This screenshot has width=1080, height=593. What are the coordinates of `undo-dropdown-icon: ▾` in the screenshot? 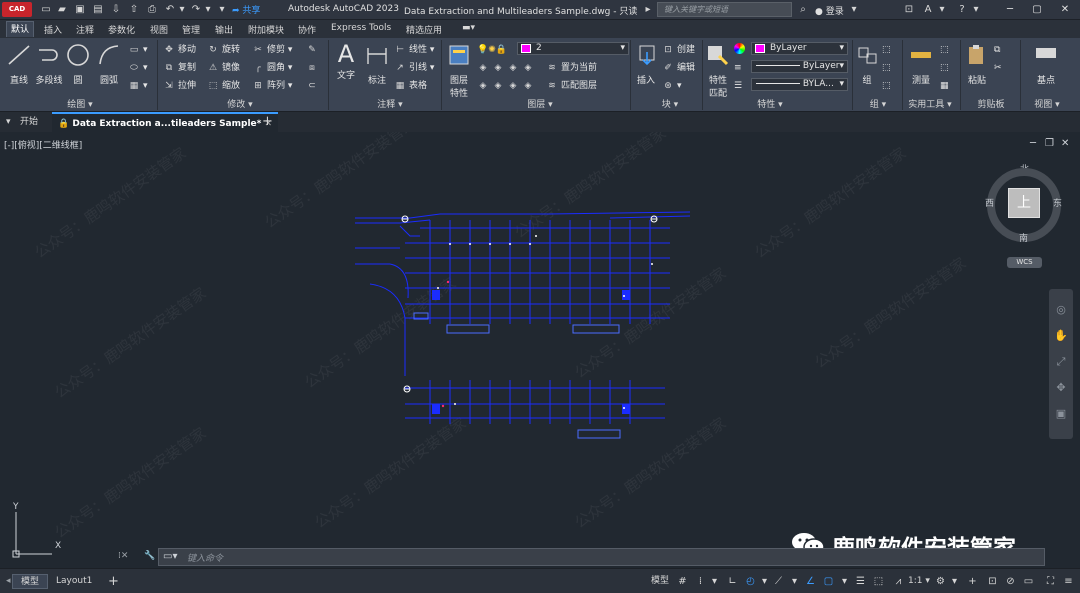 It's located at (182, 10).